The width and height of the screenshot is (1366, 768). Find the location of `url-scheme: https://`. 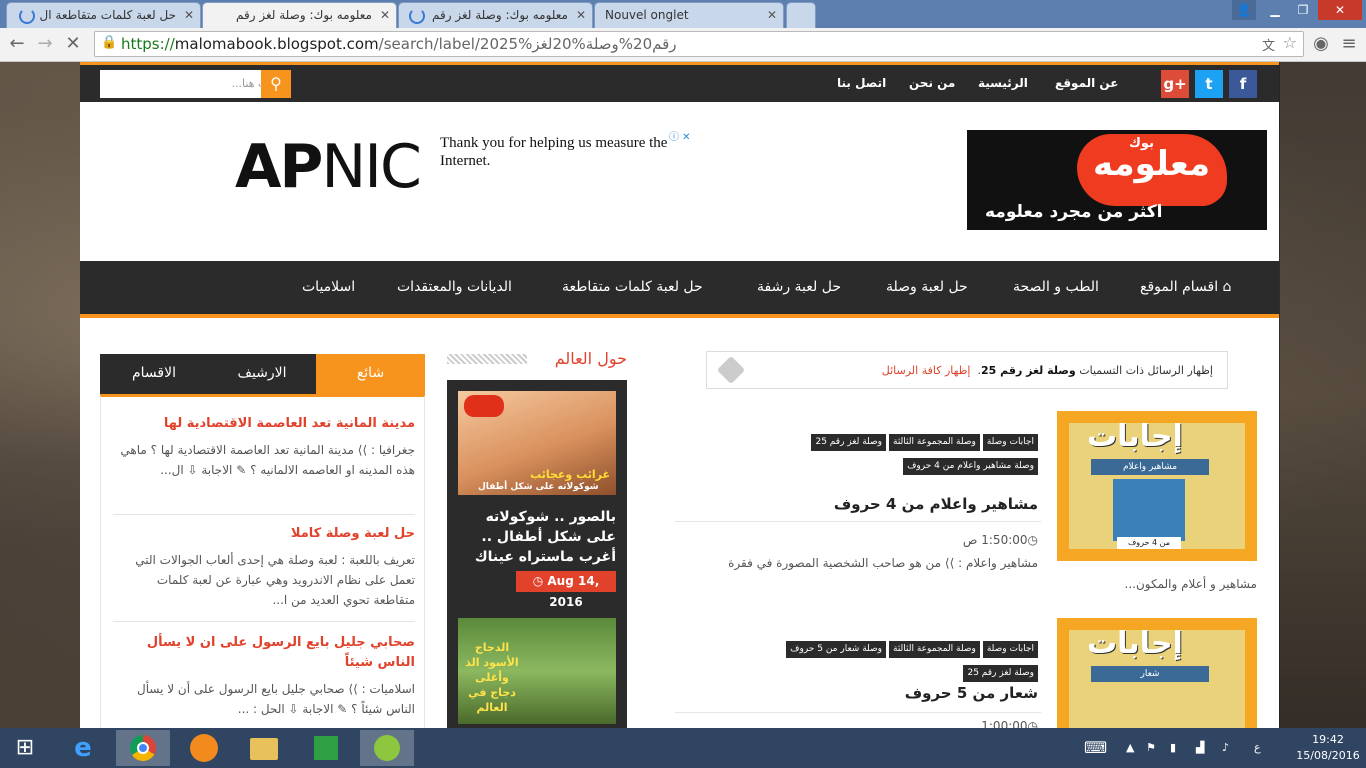

url-scheme: https:// is located at coordinates (148, 44).